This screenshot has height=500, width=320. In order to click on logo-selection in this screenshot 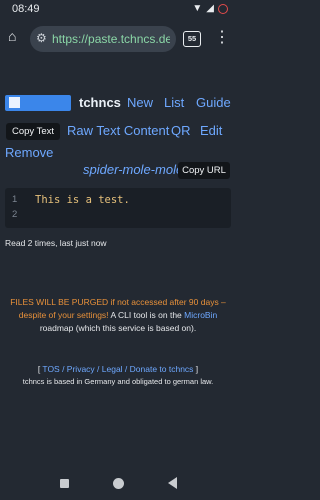, I will do `click(38, 103)`.